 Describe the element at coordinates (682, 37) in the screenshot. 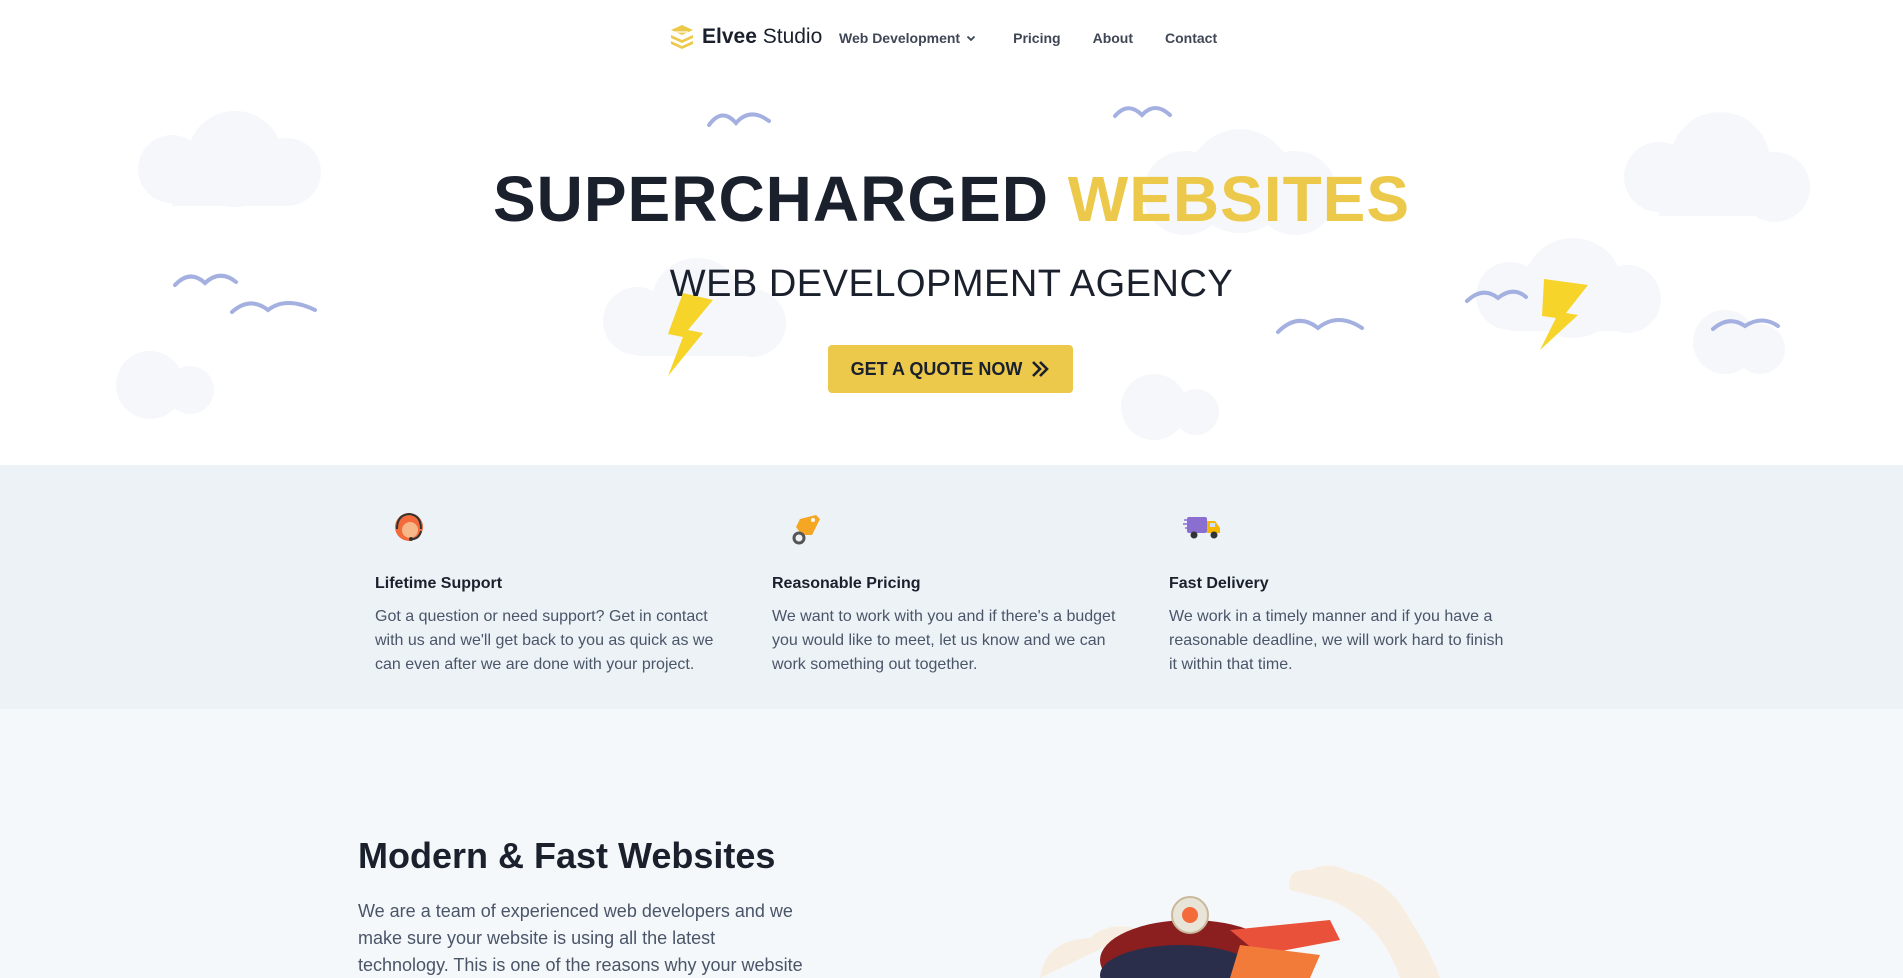

I see `stack-logo-icon` at that location.